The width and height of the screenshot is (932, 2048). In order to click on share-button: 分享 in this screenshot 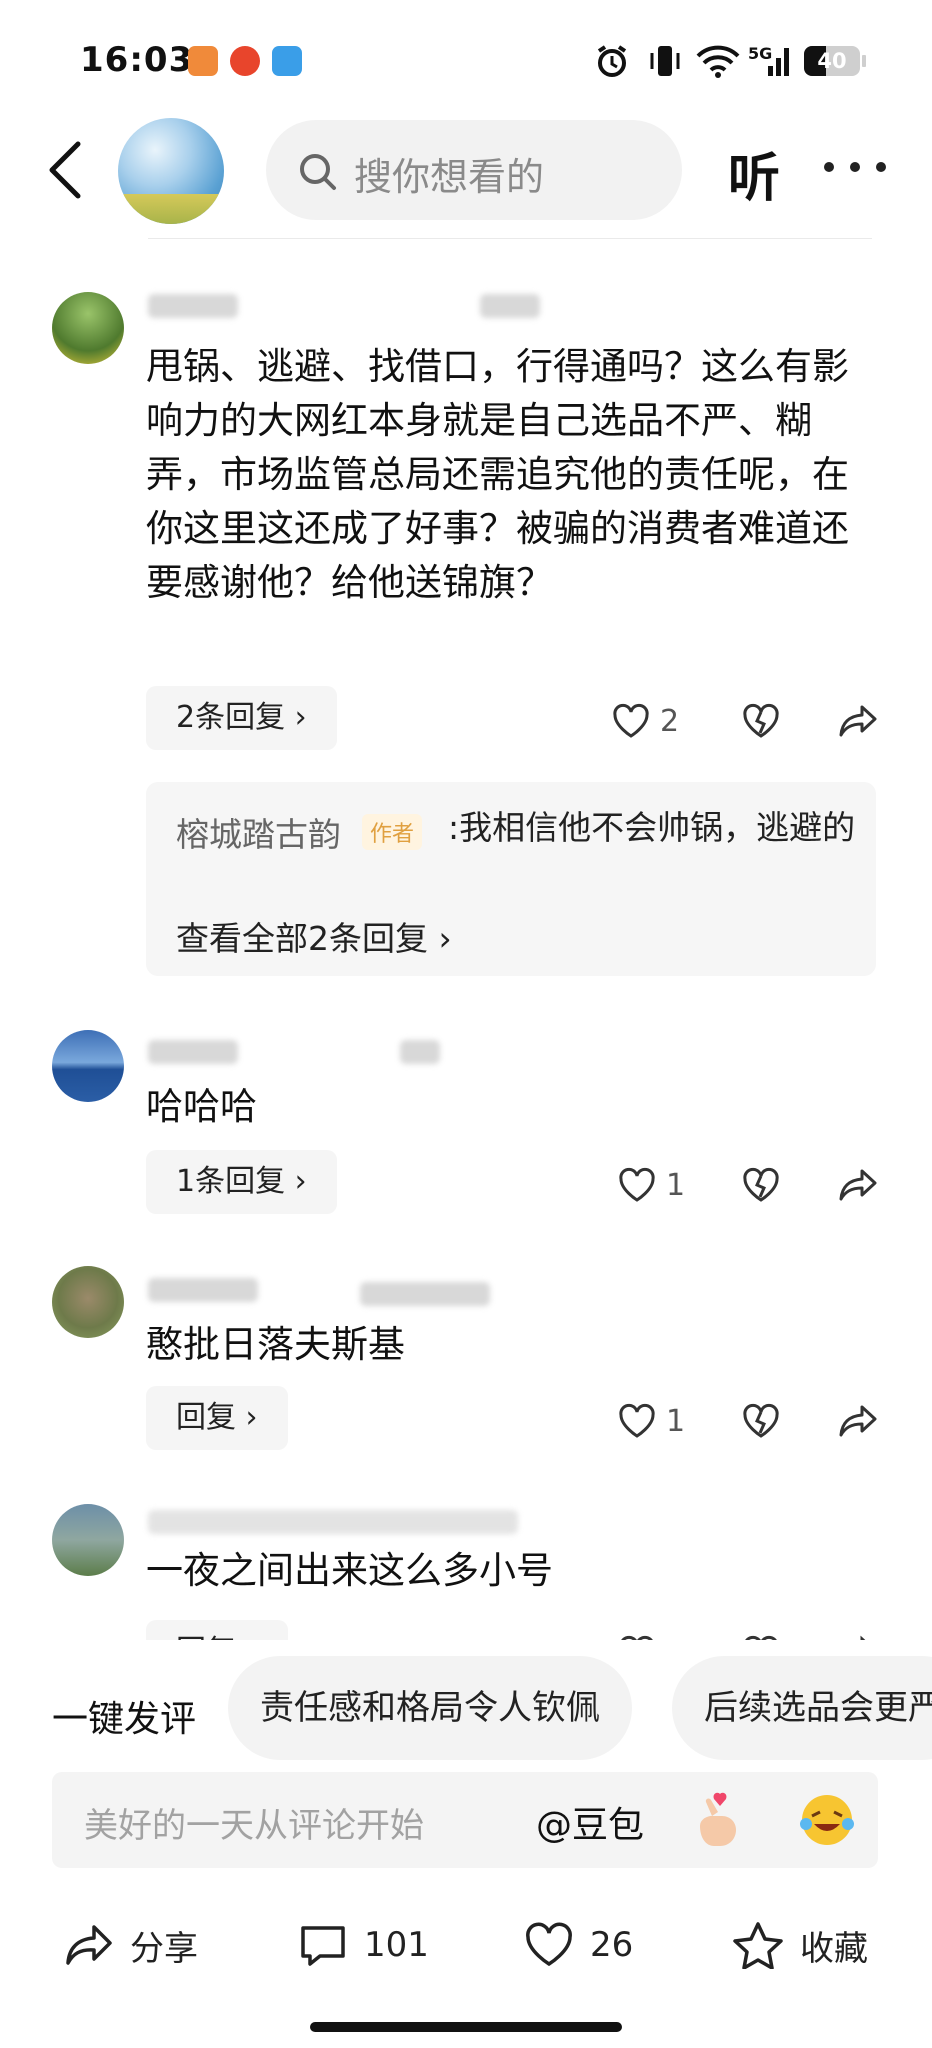, I will do `click(131, 1945)`.